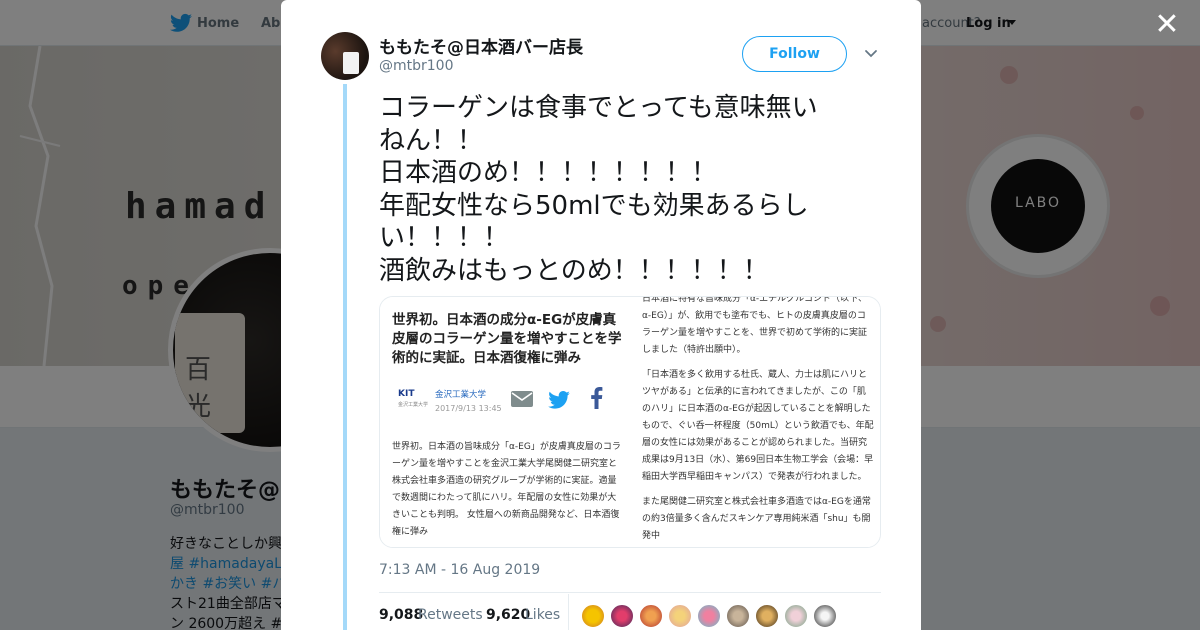 The image size is (1200, 630). What do you see at coordinates (450, 615) in the screenshot?
I see `retweet-label: Retweets` at bounding box center [450, 615].